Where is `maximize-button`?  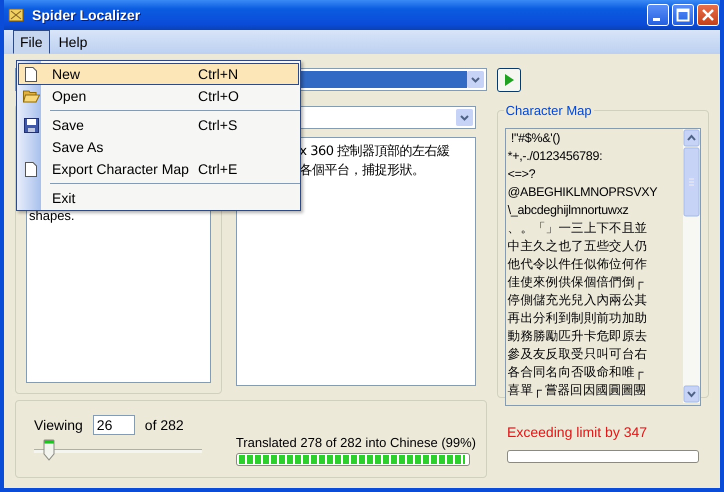
maximize-button is located at coordinates (683, 15).